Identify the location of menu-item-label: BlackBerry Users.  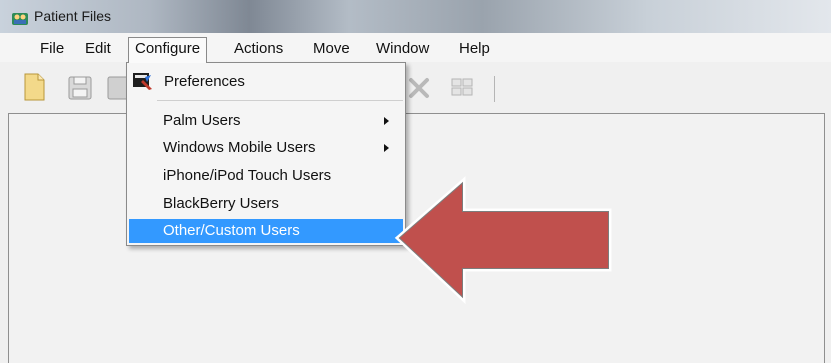
(221, 203).